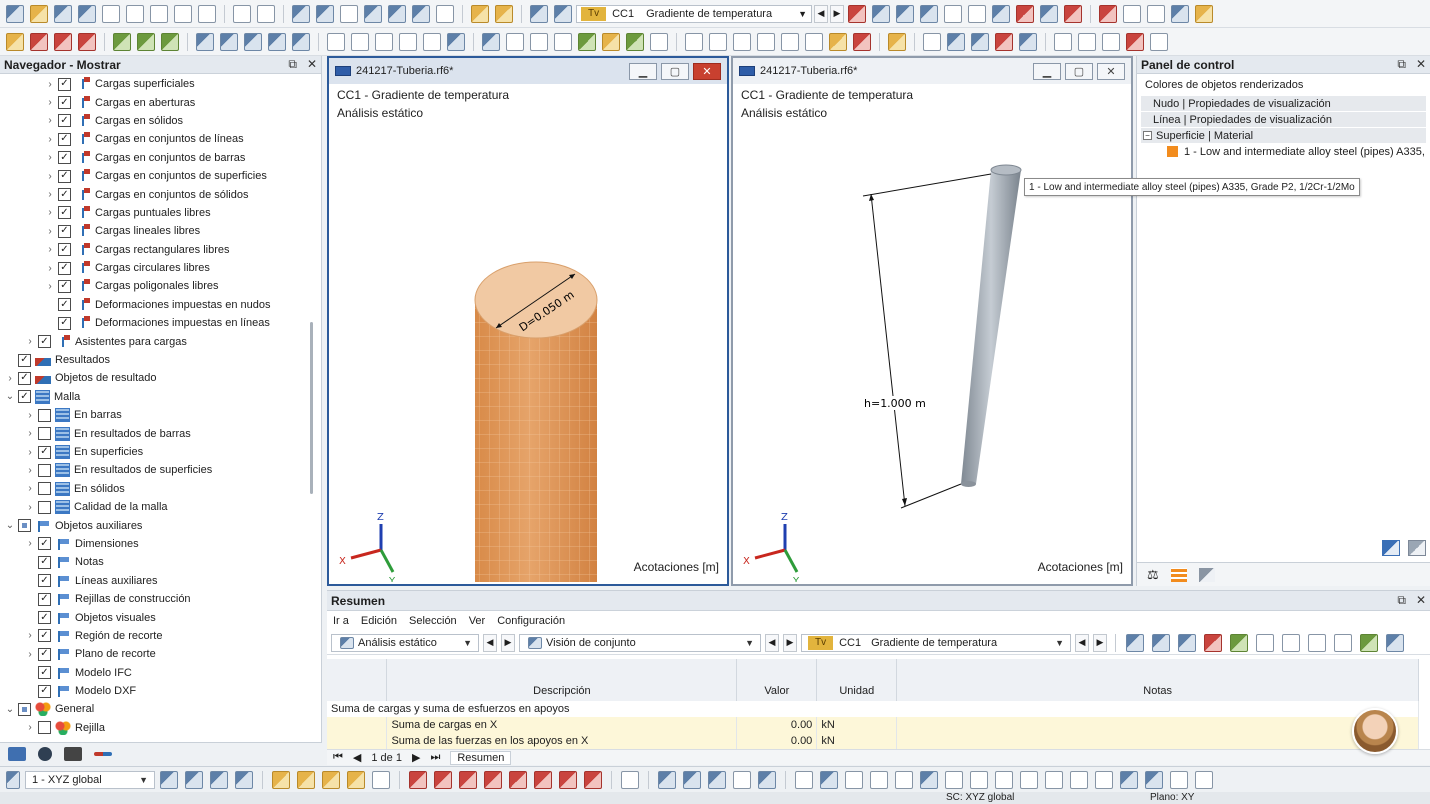  Describe the element at coordinates (1028, 41) in the screenshot. I see `clipping-box-icon` at that location.